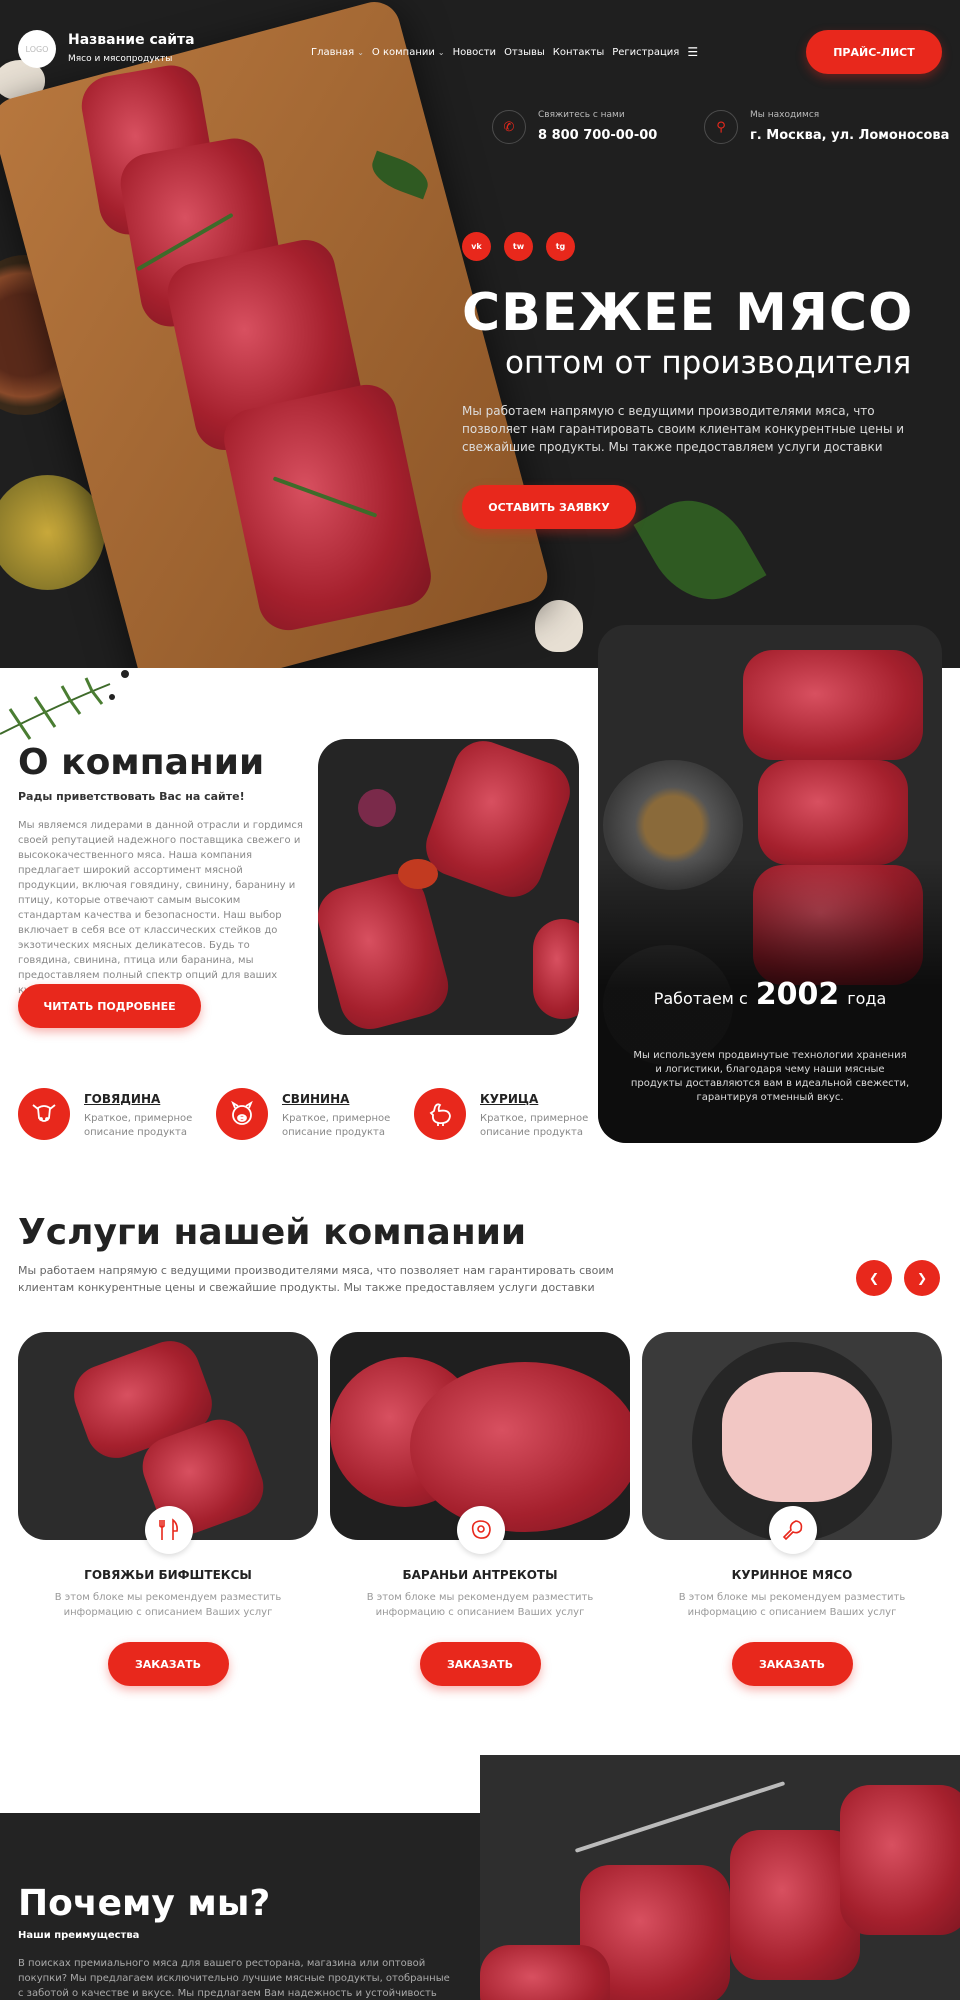 The width and height of the screenshot is (960, 2000). I want to click on since-year-prefix: Работаем с, so click(700, 998).